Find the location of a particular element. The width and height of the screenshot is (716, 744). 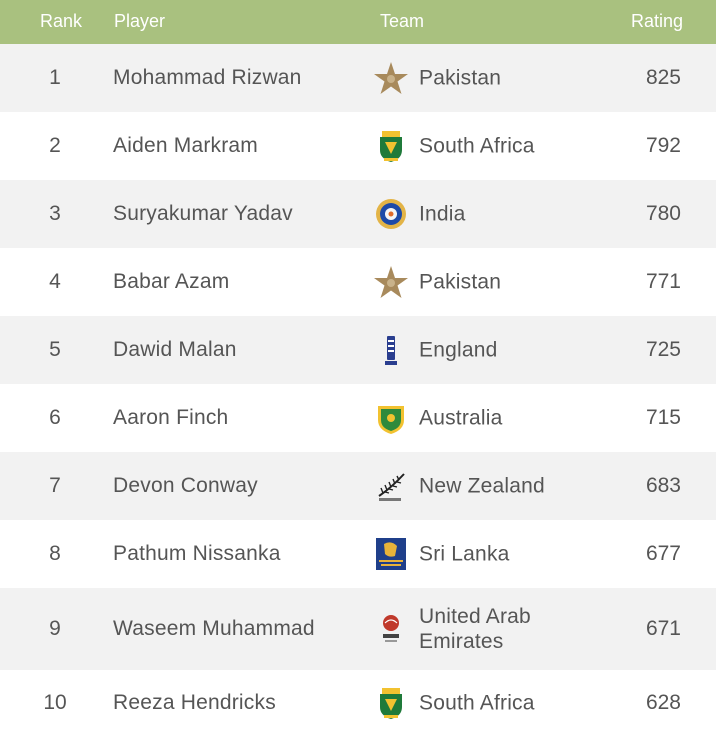

australia-crest-icon is located at coordinates (391, 418).